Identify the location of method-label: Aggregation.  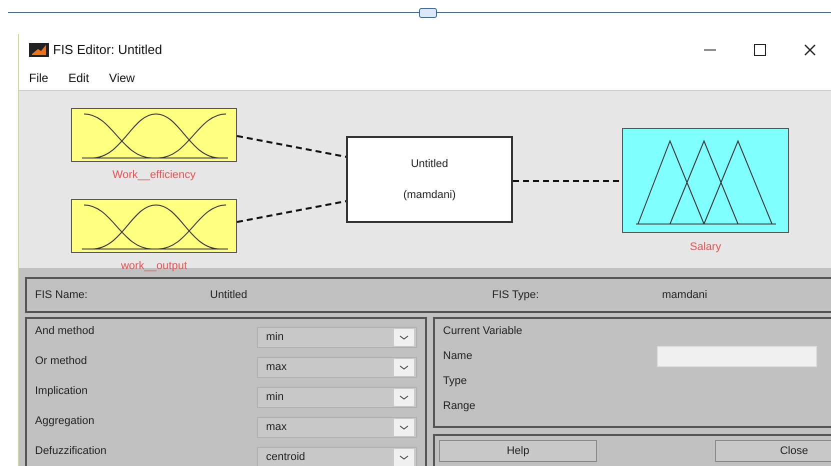
(65, 421).